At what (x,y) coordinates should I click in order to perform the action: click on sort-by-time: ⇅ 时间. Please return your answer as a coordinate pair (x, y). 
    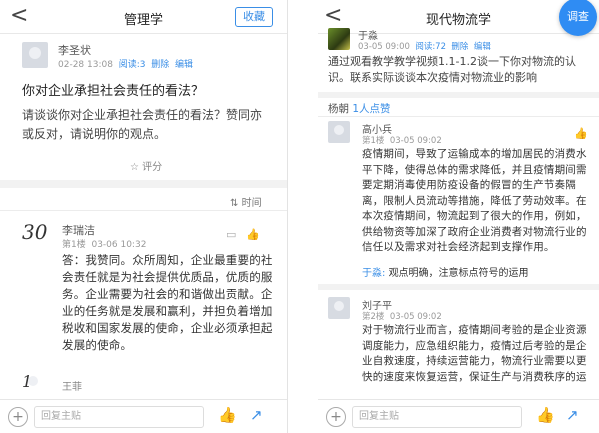
    Looking at the image, I should click on (246, 201).